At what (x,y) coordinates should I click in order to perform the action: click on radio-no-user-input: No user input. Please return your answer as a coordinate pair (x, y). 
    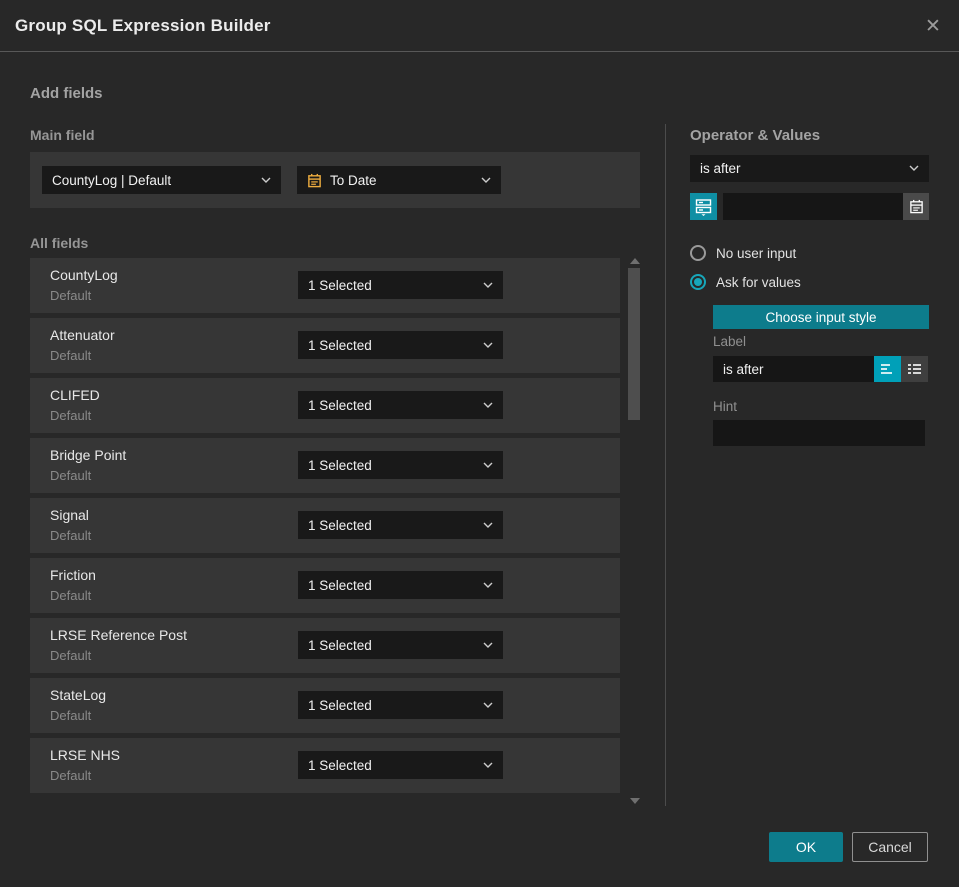
    Looking at the image, I should click on (743, 253).